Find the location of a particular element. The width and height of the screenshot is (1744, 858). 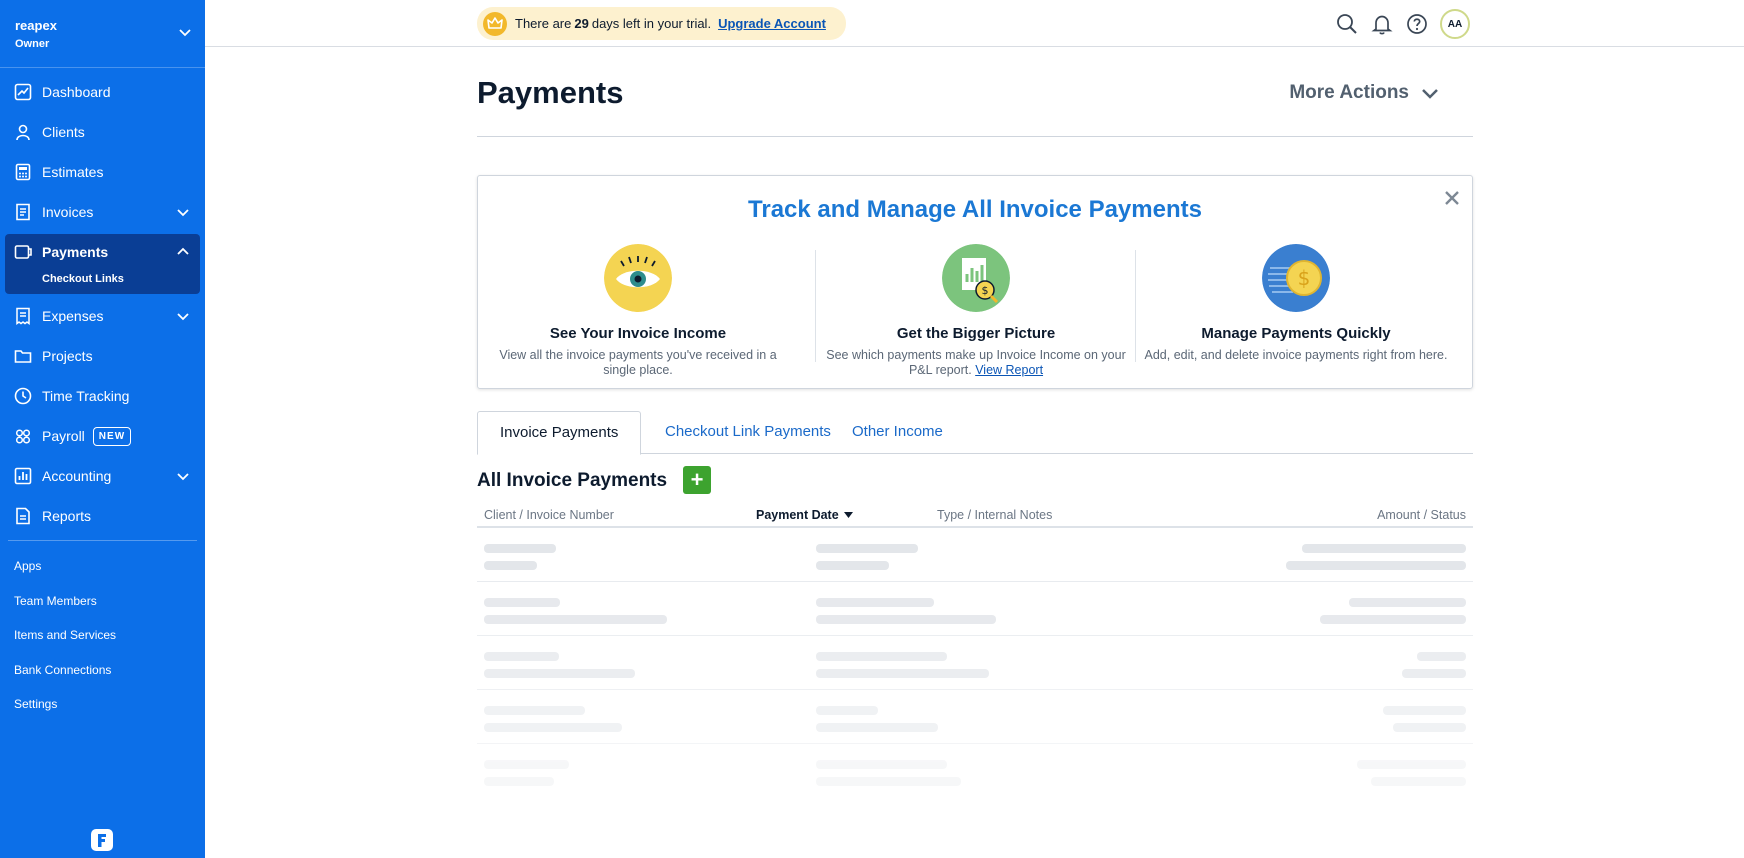

sidebar-item-estimates: Estimates is located at coordinates (102, 172).